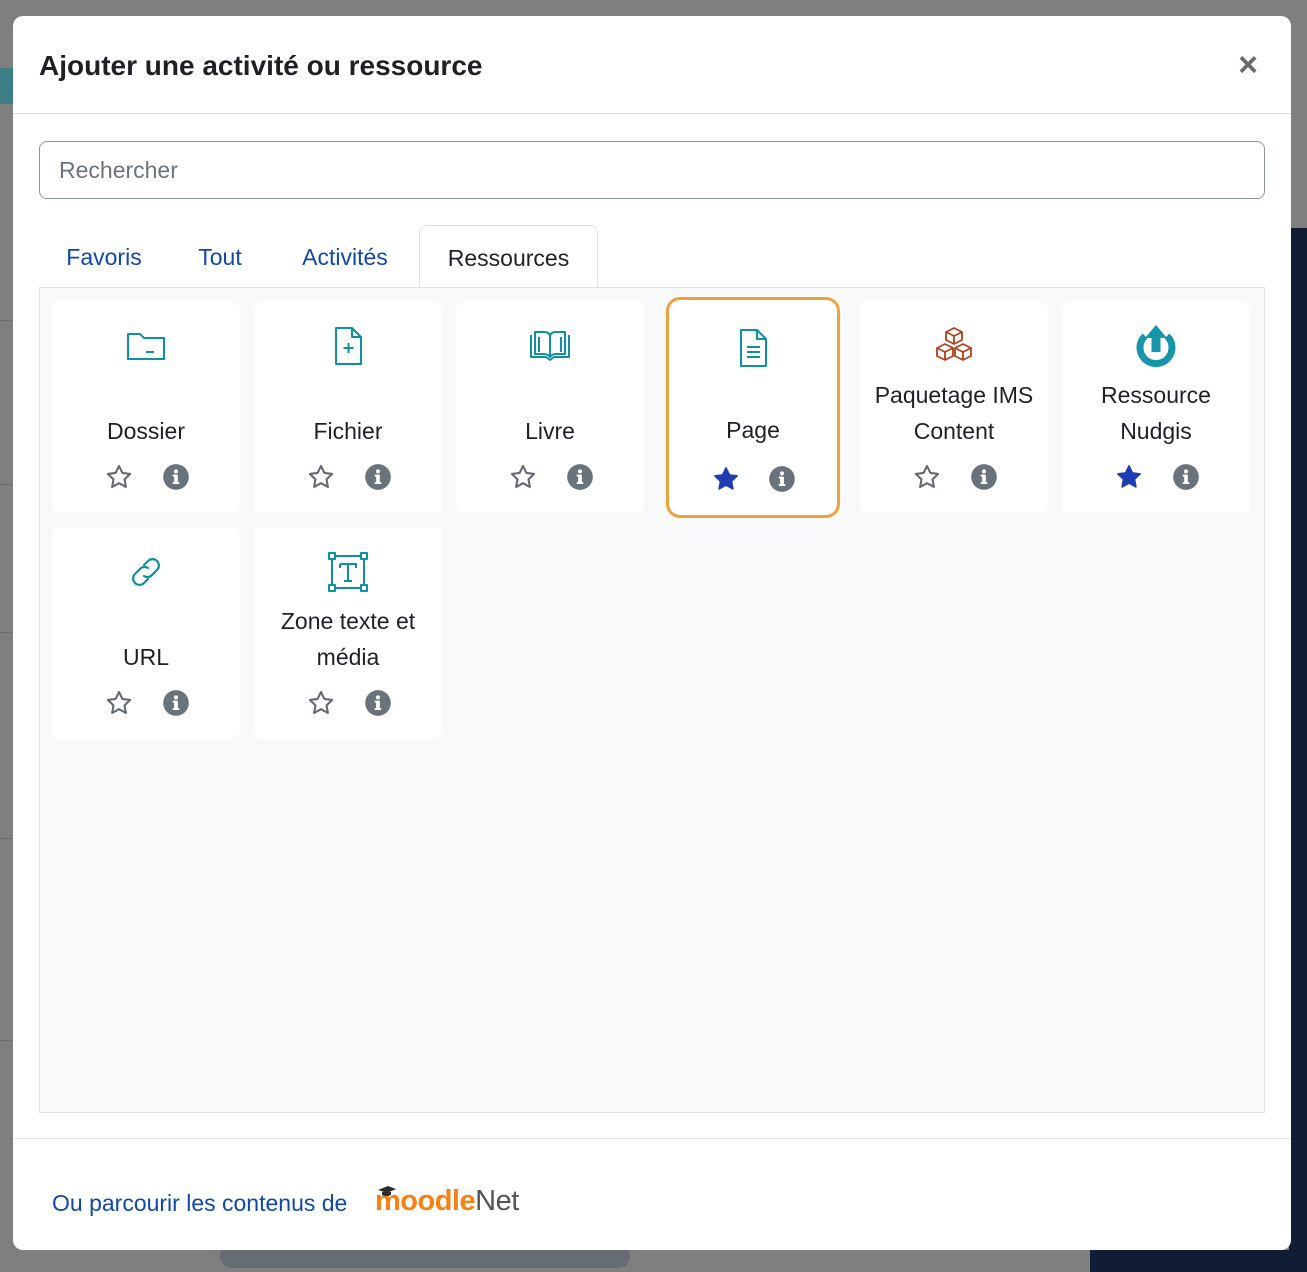 The height and width of the screenshot is (1272, 1307). What do you see at coordinates (261, 65) in the screenshot?
I see `modal-title: Ajouter une activité ou ressource` at bounding box center [261, 65].